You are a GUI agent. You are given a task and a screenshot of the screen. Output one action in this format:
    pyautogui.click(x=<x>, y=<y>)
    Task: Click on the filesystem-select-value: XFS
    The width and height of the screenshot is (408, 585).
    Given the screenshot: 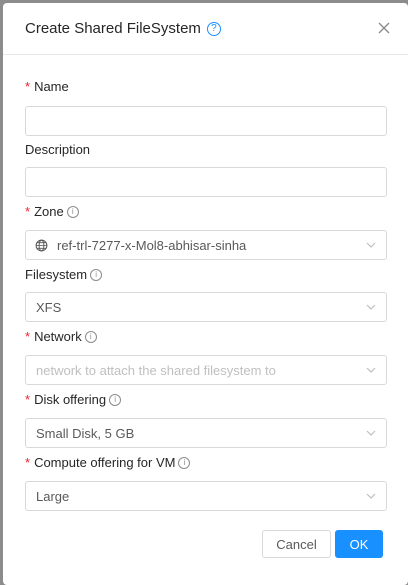 What is the action you would take?
    pyautogui.click(x=49, y=307)
    